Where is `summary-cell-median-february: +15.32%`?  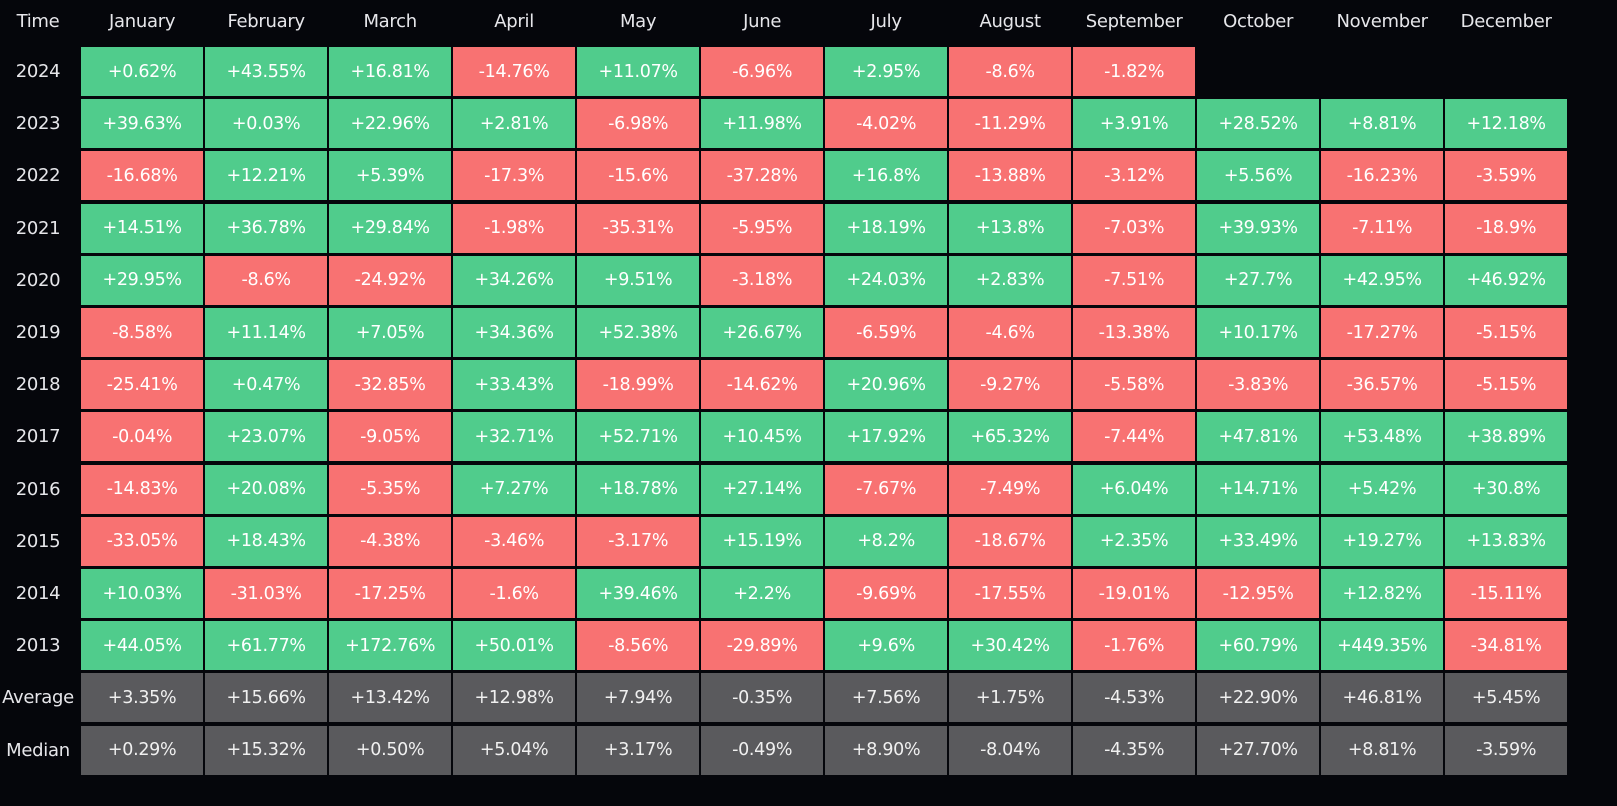
summary-cell-median-february: +15.32% is located at coordinates (266, 750).